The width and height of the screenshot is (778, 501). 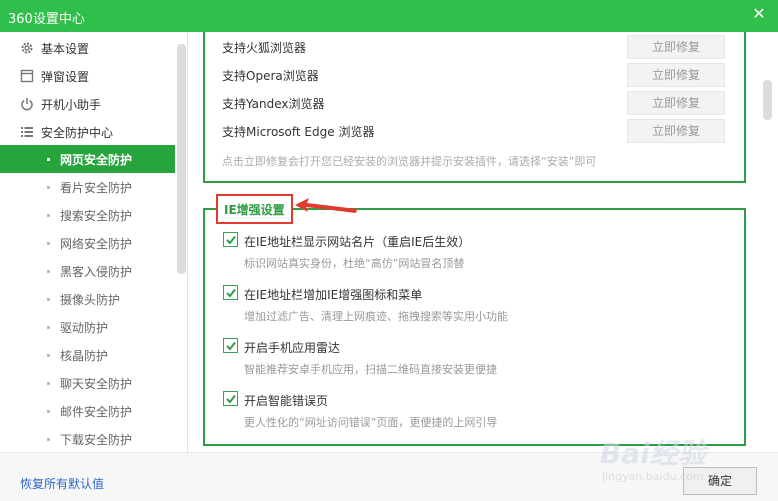 What do you see at coordinates (333, 295) in the screenshot?
I see `option-label: 在IE地址栏增加IE增强图标和菜单` at bounding box center [333, 295].